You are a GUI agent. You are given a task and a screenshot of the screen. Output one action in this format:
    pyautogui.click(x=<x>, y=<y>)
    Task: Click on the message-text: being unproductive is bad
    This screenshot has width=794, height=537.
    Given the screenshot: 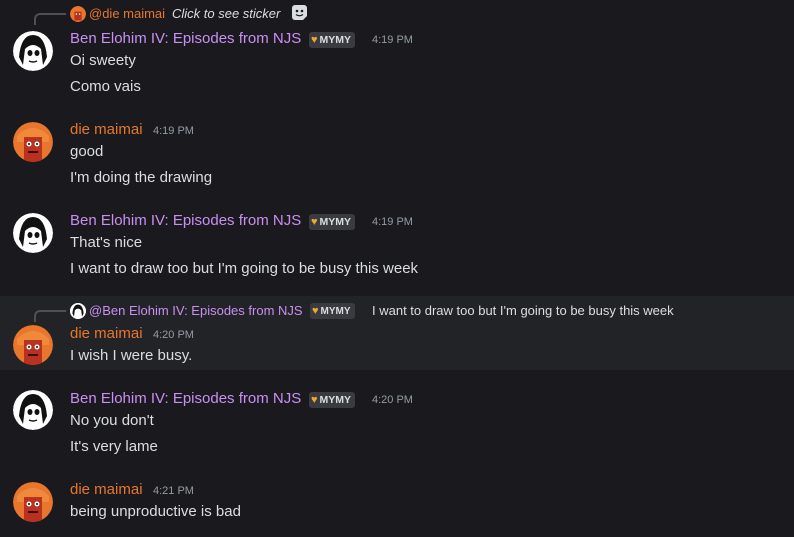 What is the action you would take?
    pyautogui.click(x=155, y=511)
    